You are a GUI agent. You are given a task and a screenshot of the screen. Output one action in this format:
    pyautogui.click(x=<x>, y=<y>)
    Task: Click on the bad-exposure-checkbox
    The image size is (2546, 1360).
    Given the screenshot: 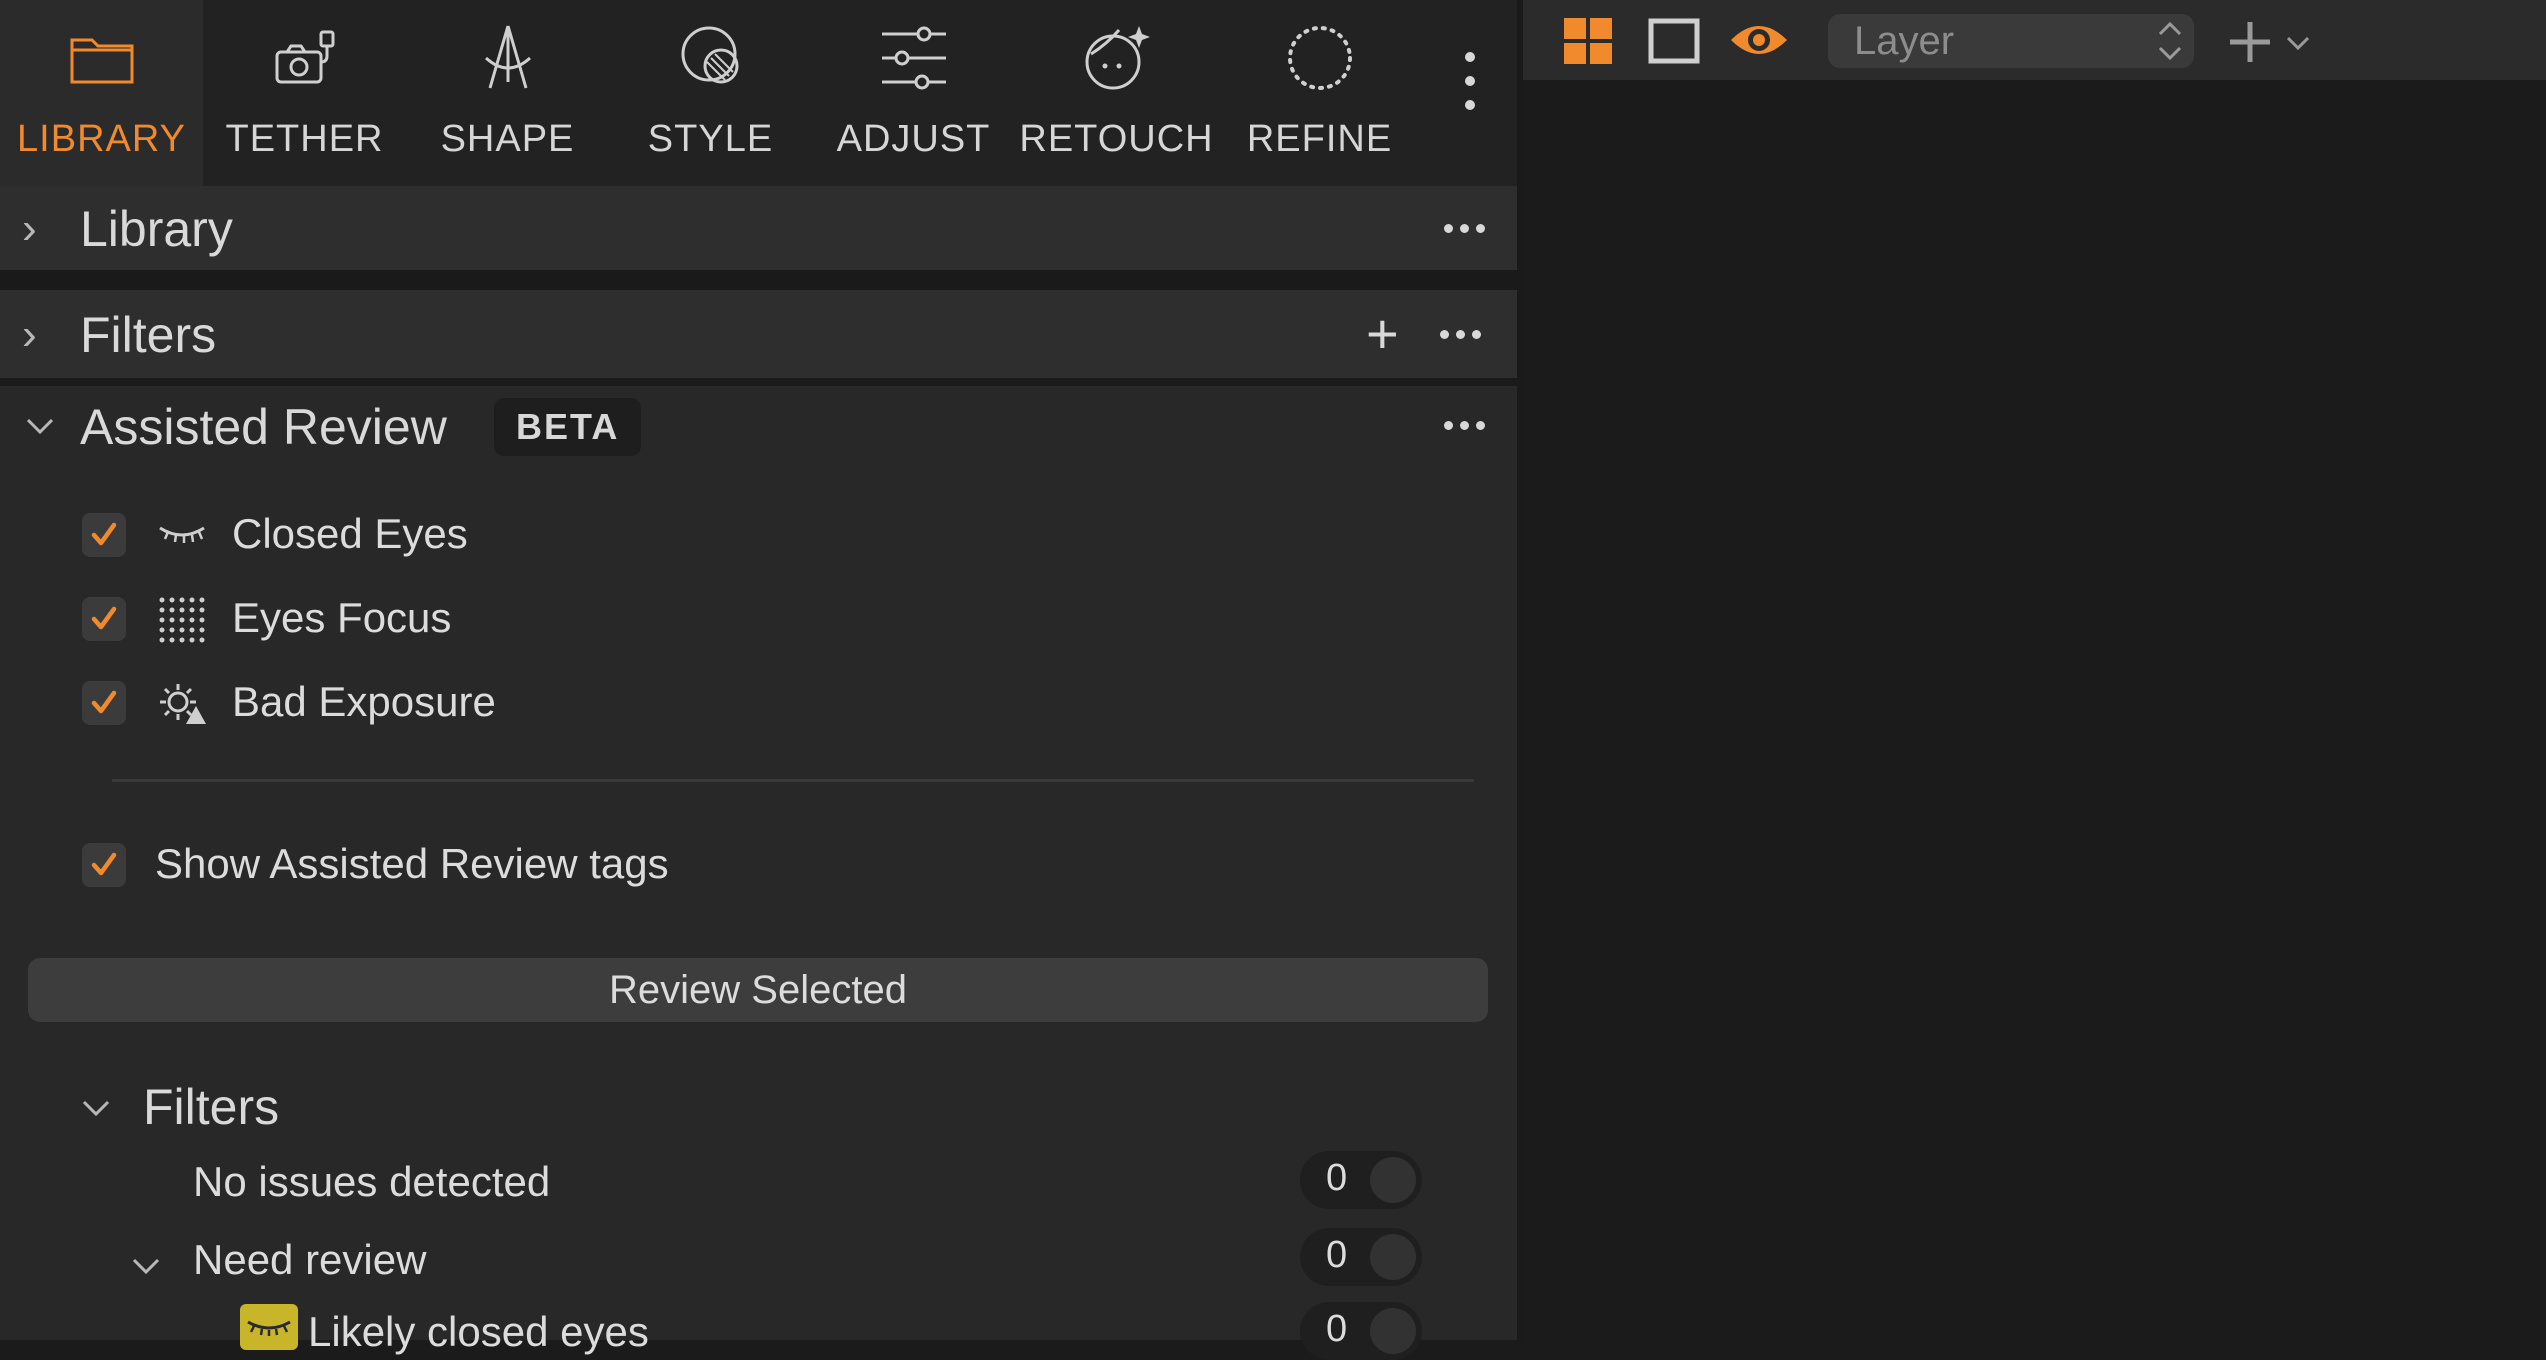 What is the action you would take?
    pyautogui.click(x=104, y=703)
    